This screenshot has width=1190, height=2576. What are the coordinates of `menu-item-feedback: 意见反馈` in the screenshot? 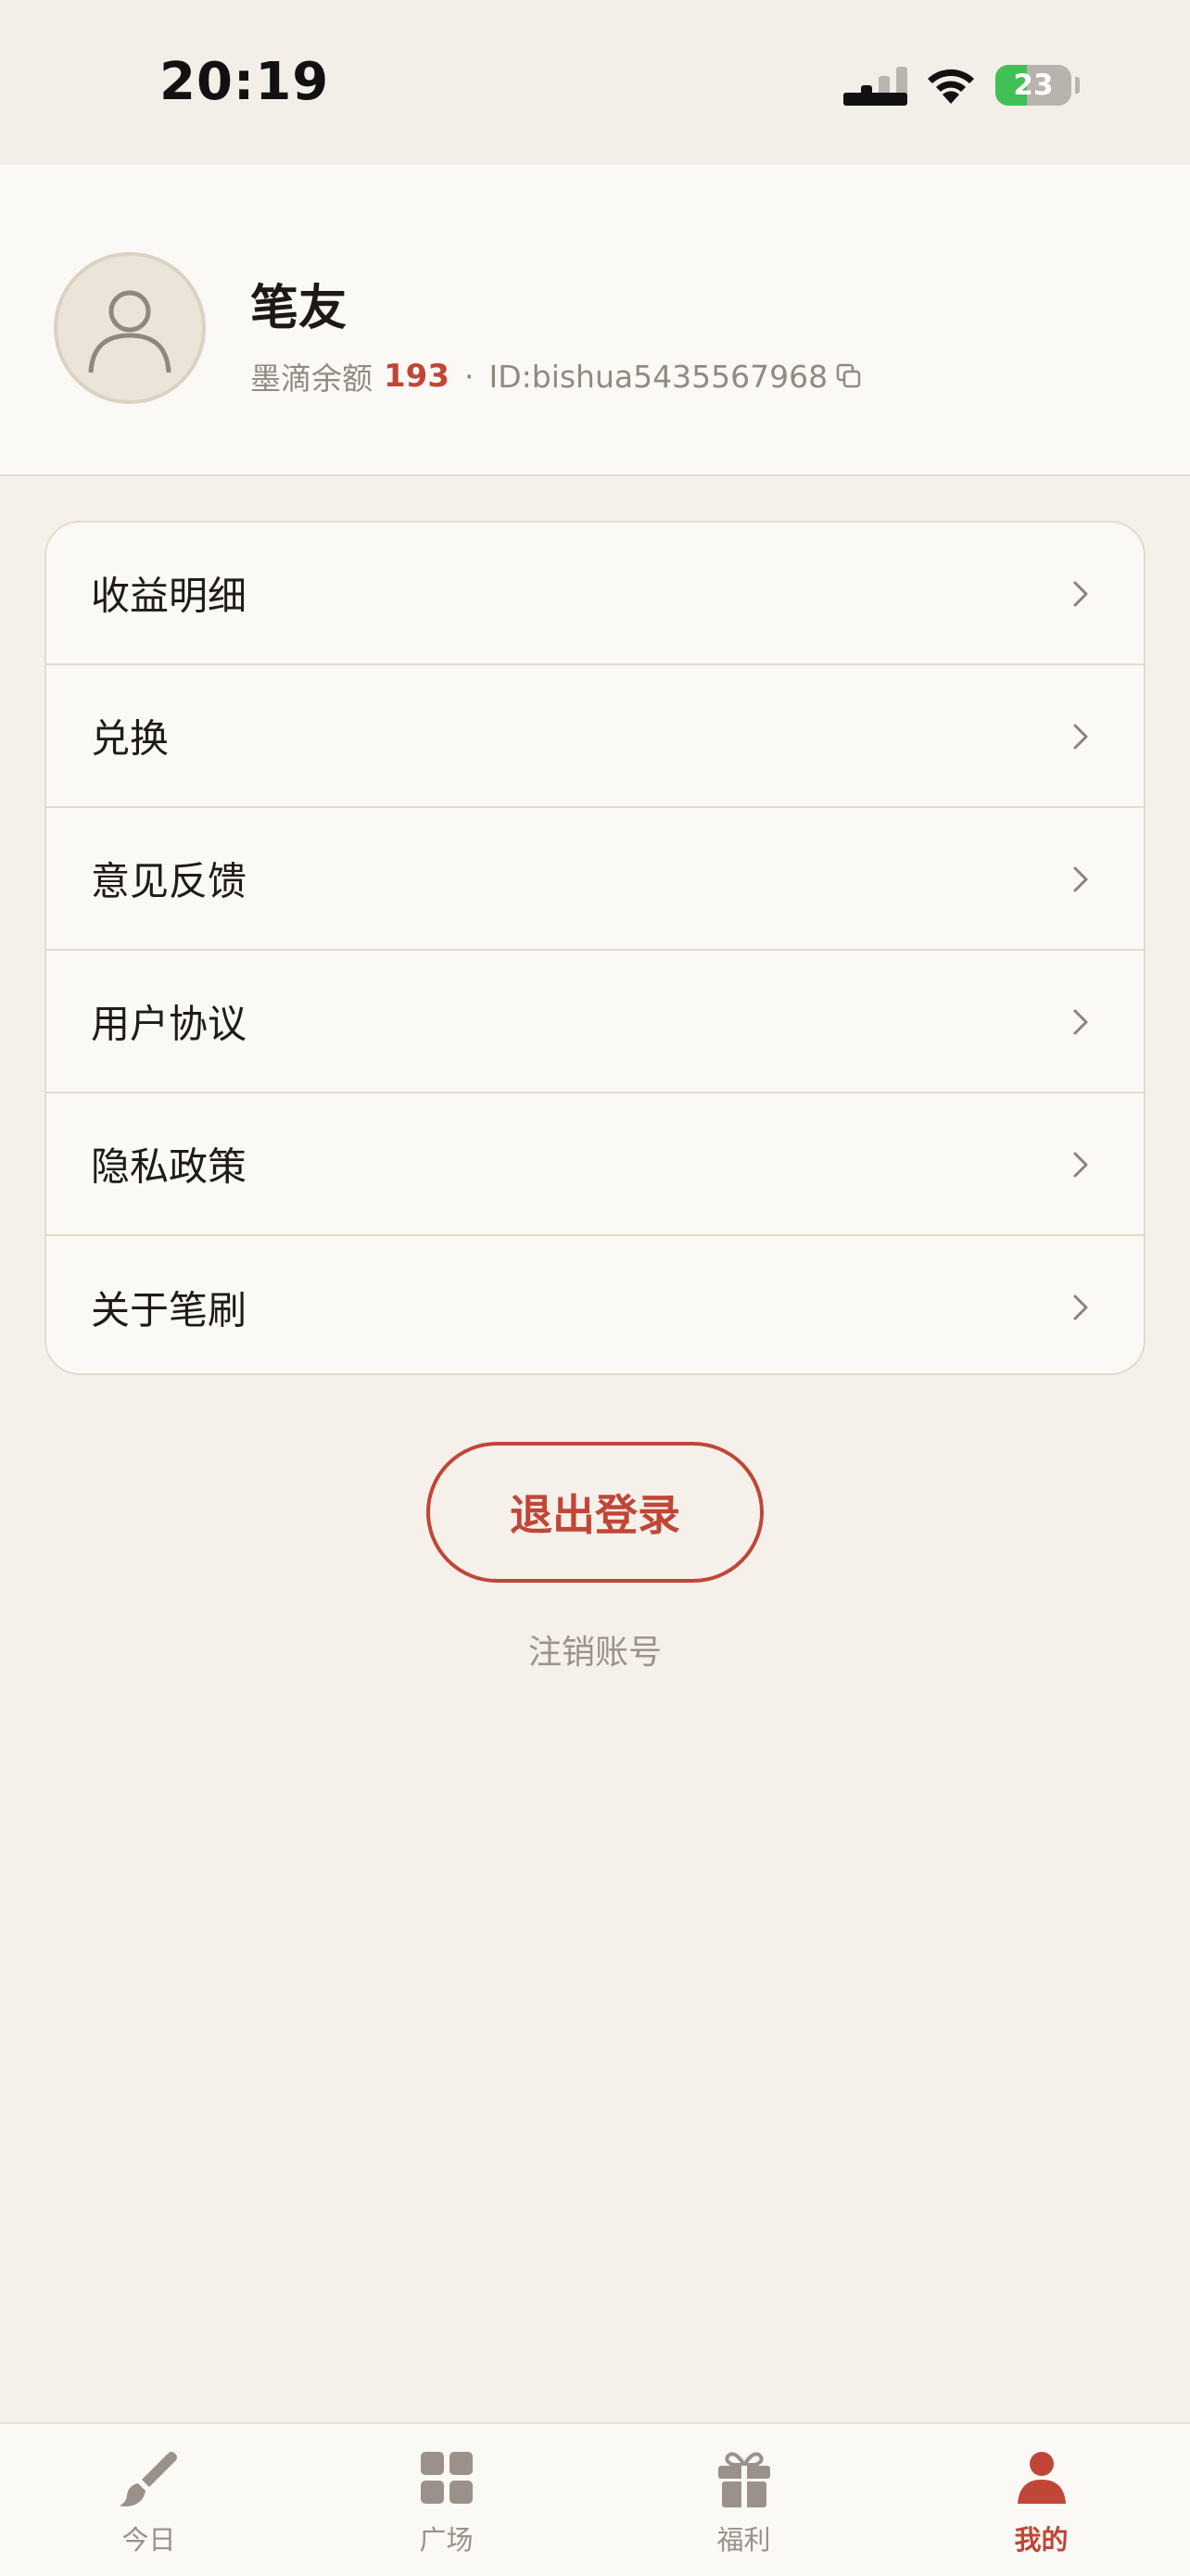 It's located at (595, 879).